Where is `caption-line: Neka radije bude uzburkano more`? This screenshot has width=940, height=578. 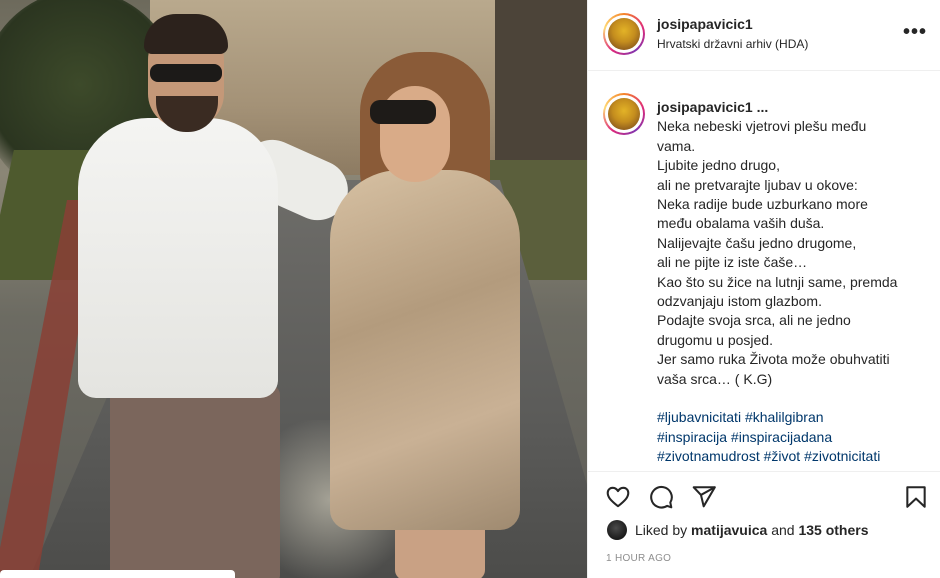 caption-line: Neka radije bude uzburkano more is located at coordinates (762, 204).